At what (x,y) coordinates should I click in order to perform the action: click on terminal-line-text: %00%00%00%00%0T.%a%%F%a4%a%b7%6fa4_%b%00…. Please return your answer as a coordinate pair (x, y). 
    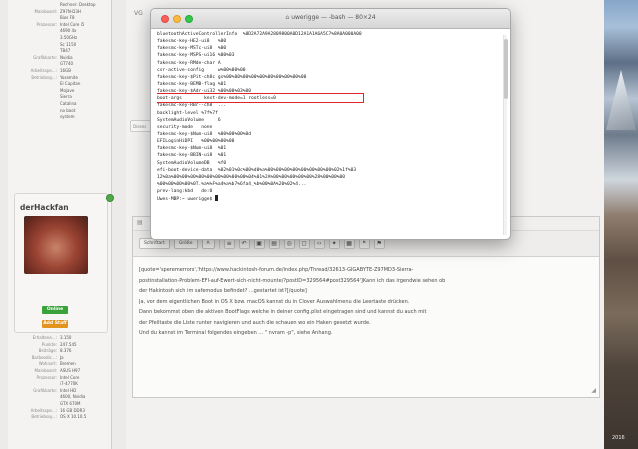
    Looking at the image, I should click on (232, 184).